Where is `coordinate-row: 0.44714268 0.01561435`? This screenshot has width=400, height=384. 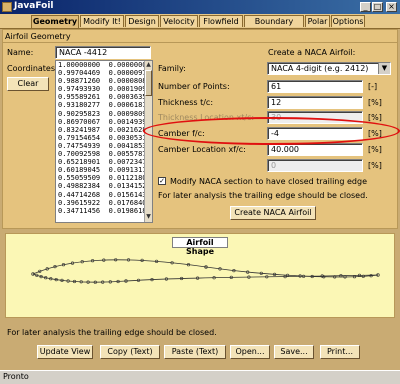 coordinate-row: 0.44714268 0.01561435 is located at coordinates (104, 195).